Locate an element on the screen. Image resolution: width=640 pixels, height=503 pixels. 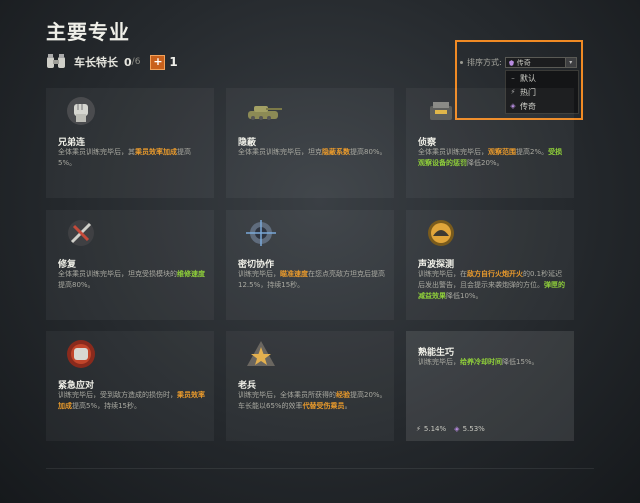
legendary-icon is located at coordinates (511, 62).